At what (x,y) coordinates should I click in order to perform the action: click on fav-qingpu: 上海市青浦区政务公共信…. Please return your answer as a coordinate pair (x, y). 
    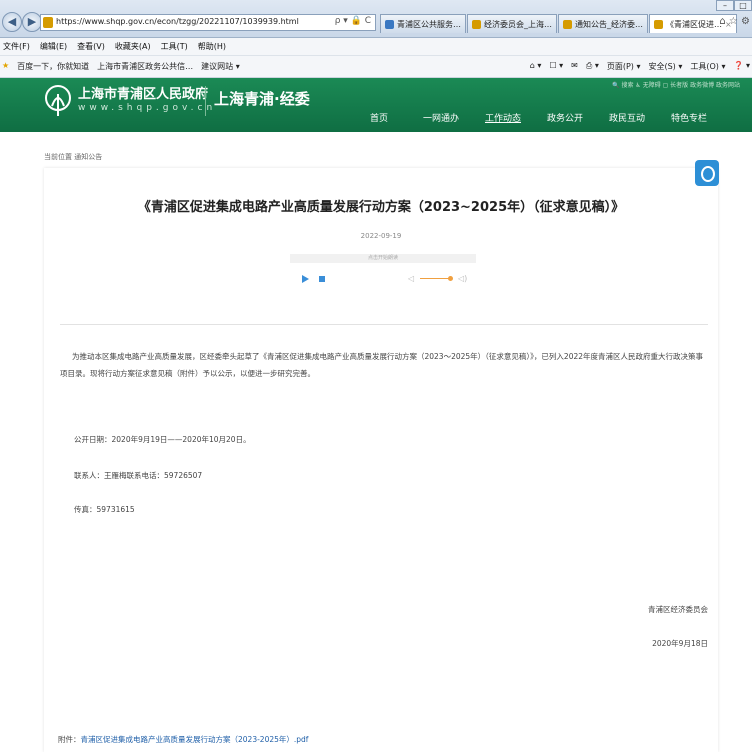
    Looking at the image, I should click on (145, 66).